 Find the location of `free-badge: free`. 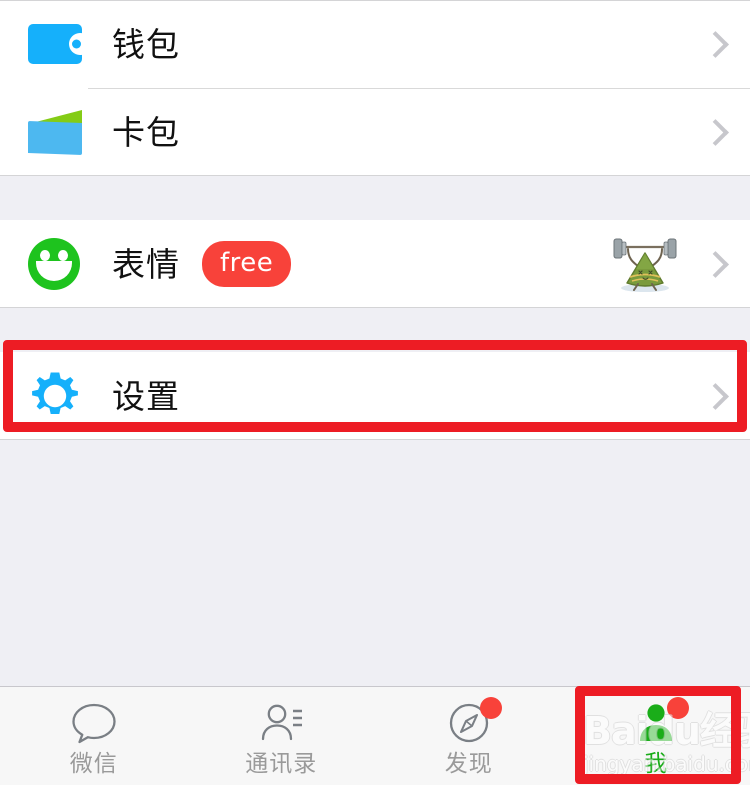

free-badge: free is located at coordinates (247, 264).